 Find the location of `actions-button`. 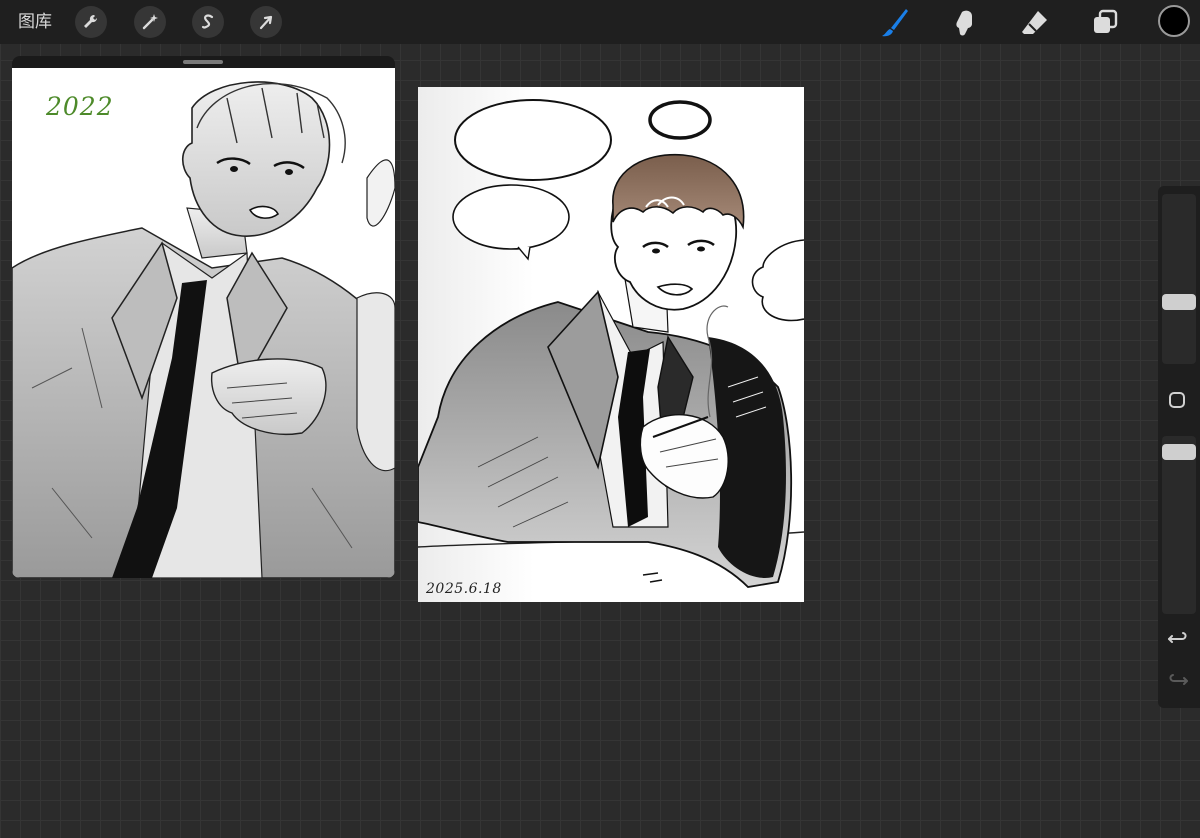

actions-button is located at coordinates (91, 22).